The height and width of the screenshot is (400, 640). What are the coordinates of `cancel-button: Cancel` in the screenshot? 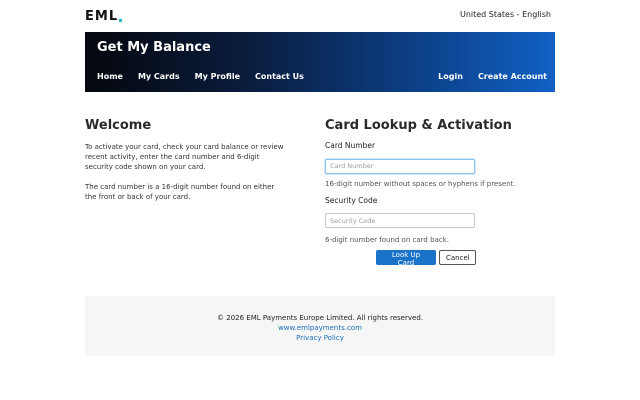 It's located at (457, 257).